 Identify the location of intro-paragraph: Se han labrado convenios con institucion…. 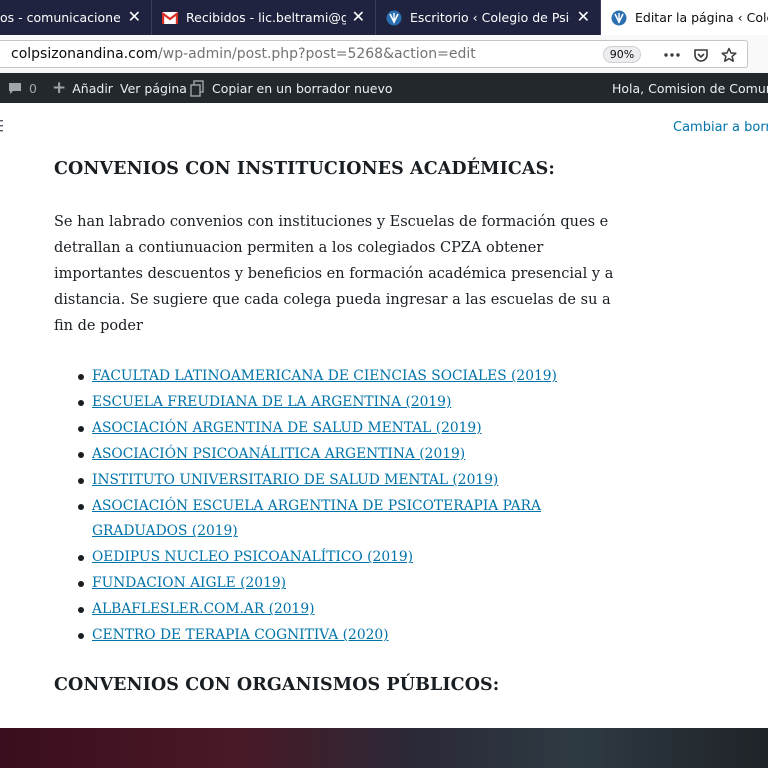
(334, 274).